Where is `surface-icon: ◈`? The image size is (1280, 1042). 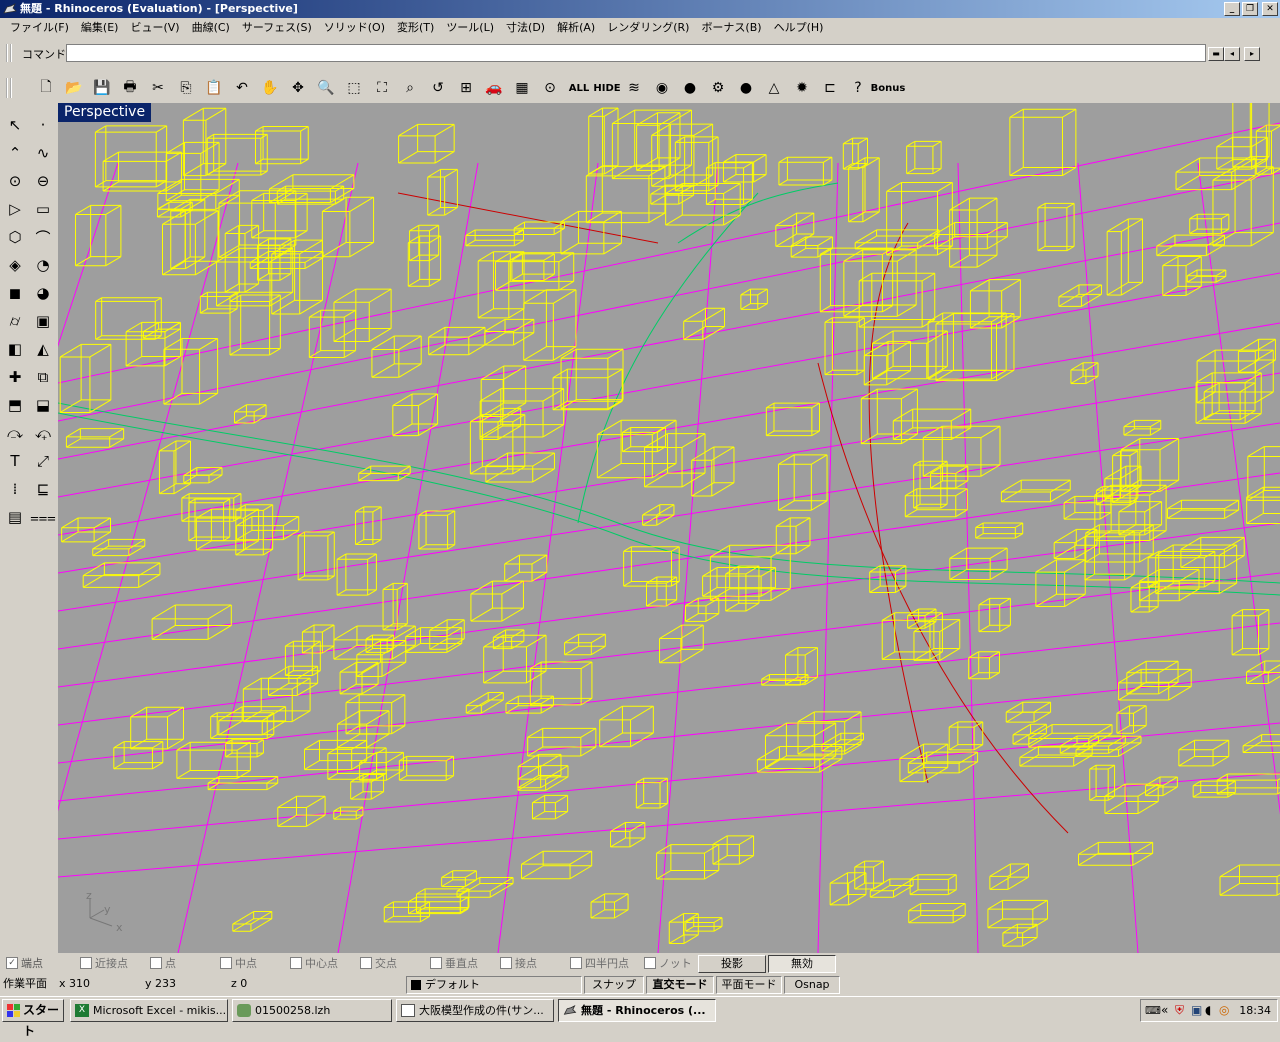
surface-icon: ◈ is located at coordinates (15, 265).